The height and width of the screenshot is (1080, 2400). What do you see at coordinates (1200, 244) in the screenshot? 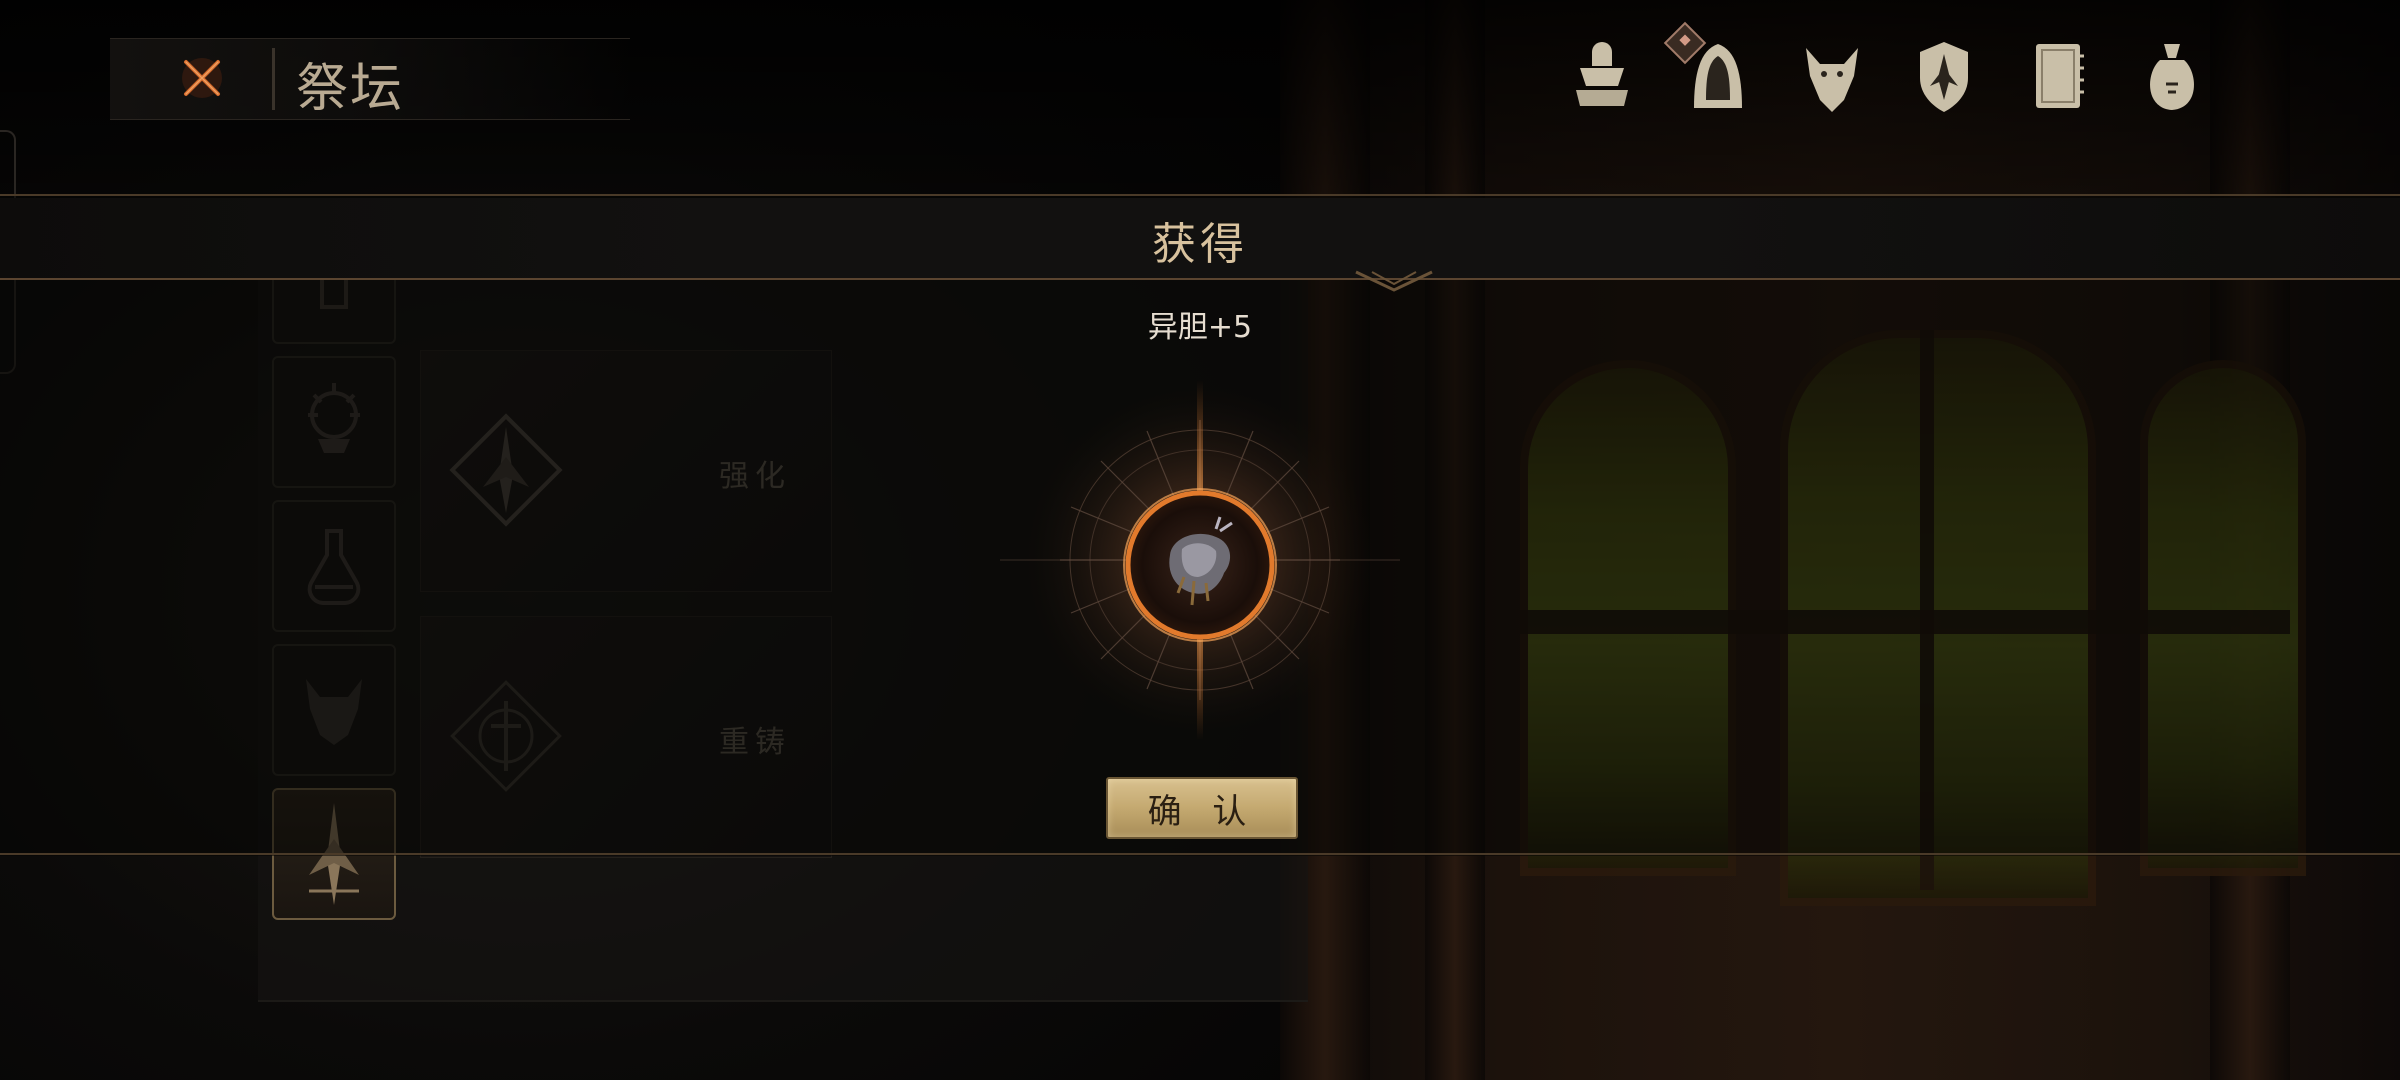
I see `modal-title: 获得` at bounding box center [1200, 244].